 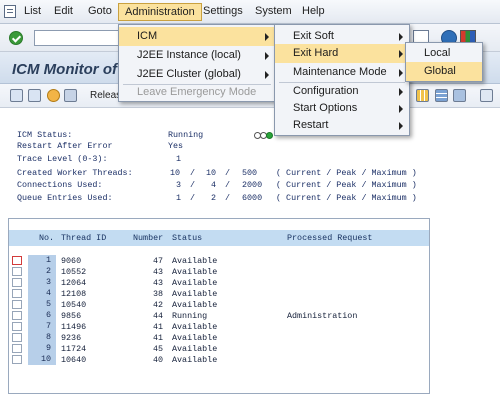 I want to click on enter-check-icon, so click(x=16, y=38).